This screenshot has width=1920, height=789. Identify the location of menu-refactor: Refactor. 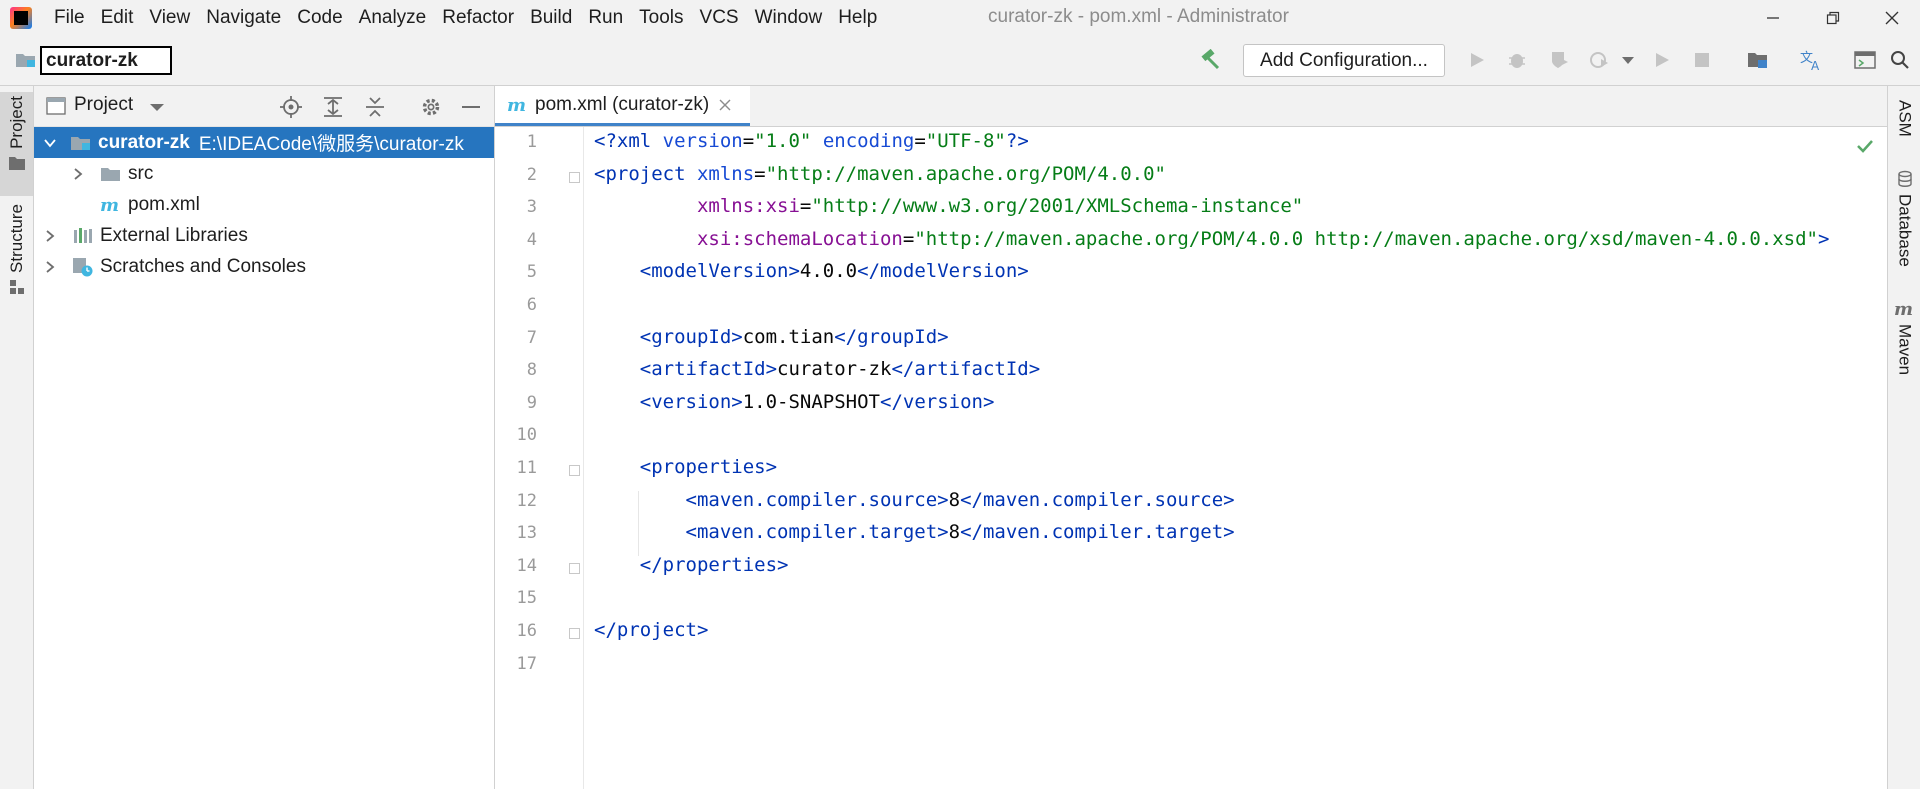
(478, 18).